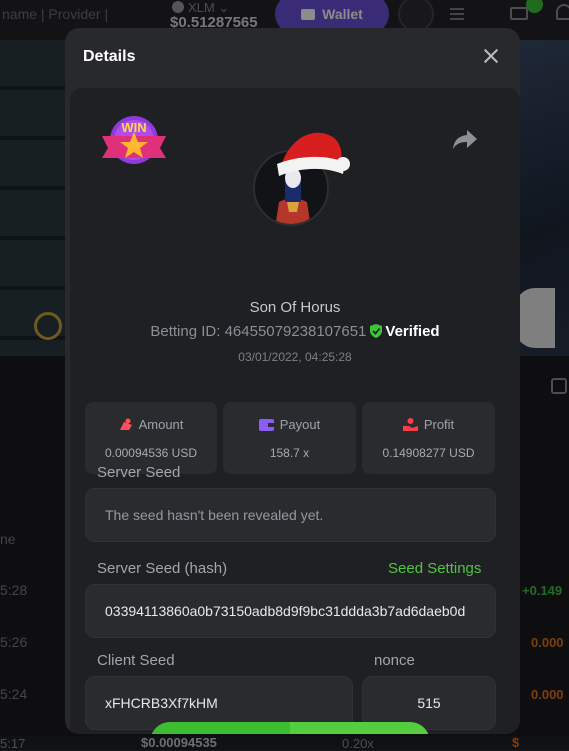 The height and width of the screenshot is (751, 569). I want to click on verified-label: Verified, so click(412, 331).